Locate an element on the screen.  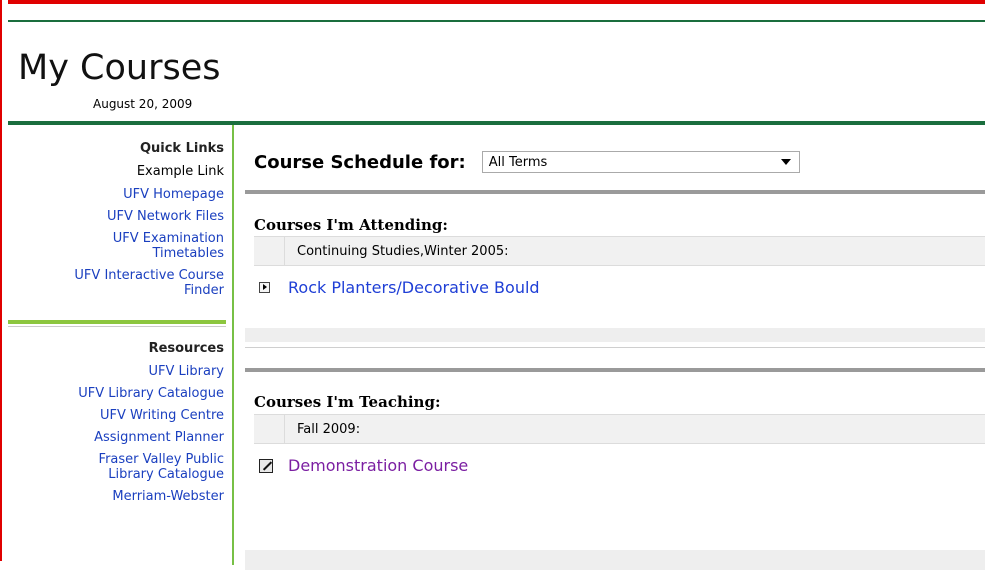
attending-term-row: Continuing Studies,Winter 2005: is located at coordinates (619, 251).